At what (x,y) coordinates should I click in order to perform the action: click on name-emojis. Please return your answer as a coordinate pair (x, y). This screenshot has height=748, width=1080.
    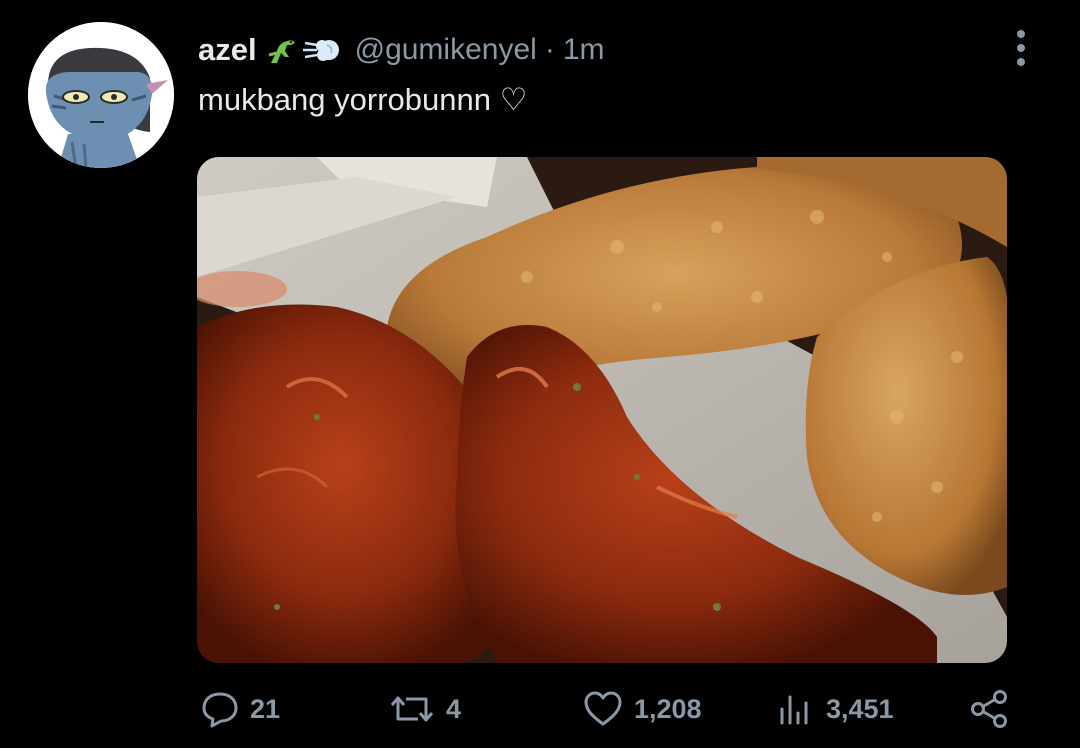
    Looking at the image, I should click on (305, 50).